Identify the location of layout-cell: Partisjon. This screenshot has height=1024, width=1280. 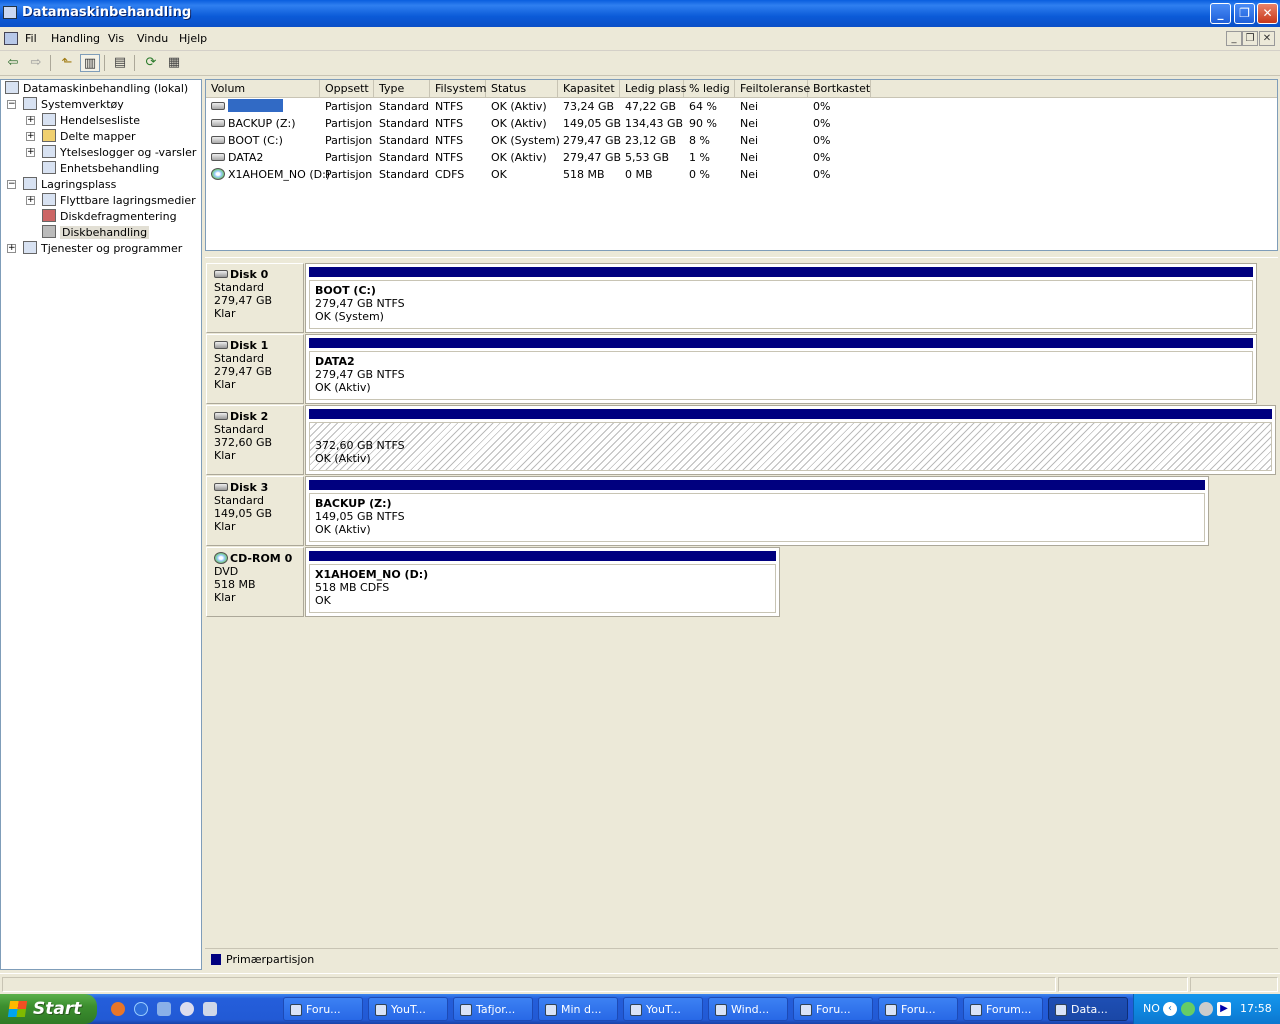
(349, 157).